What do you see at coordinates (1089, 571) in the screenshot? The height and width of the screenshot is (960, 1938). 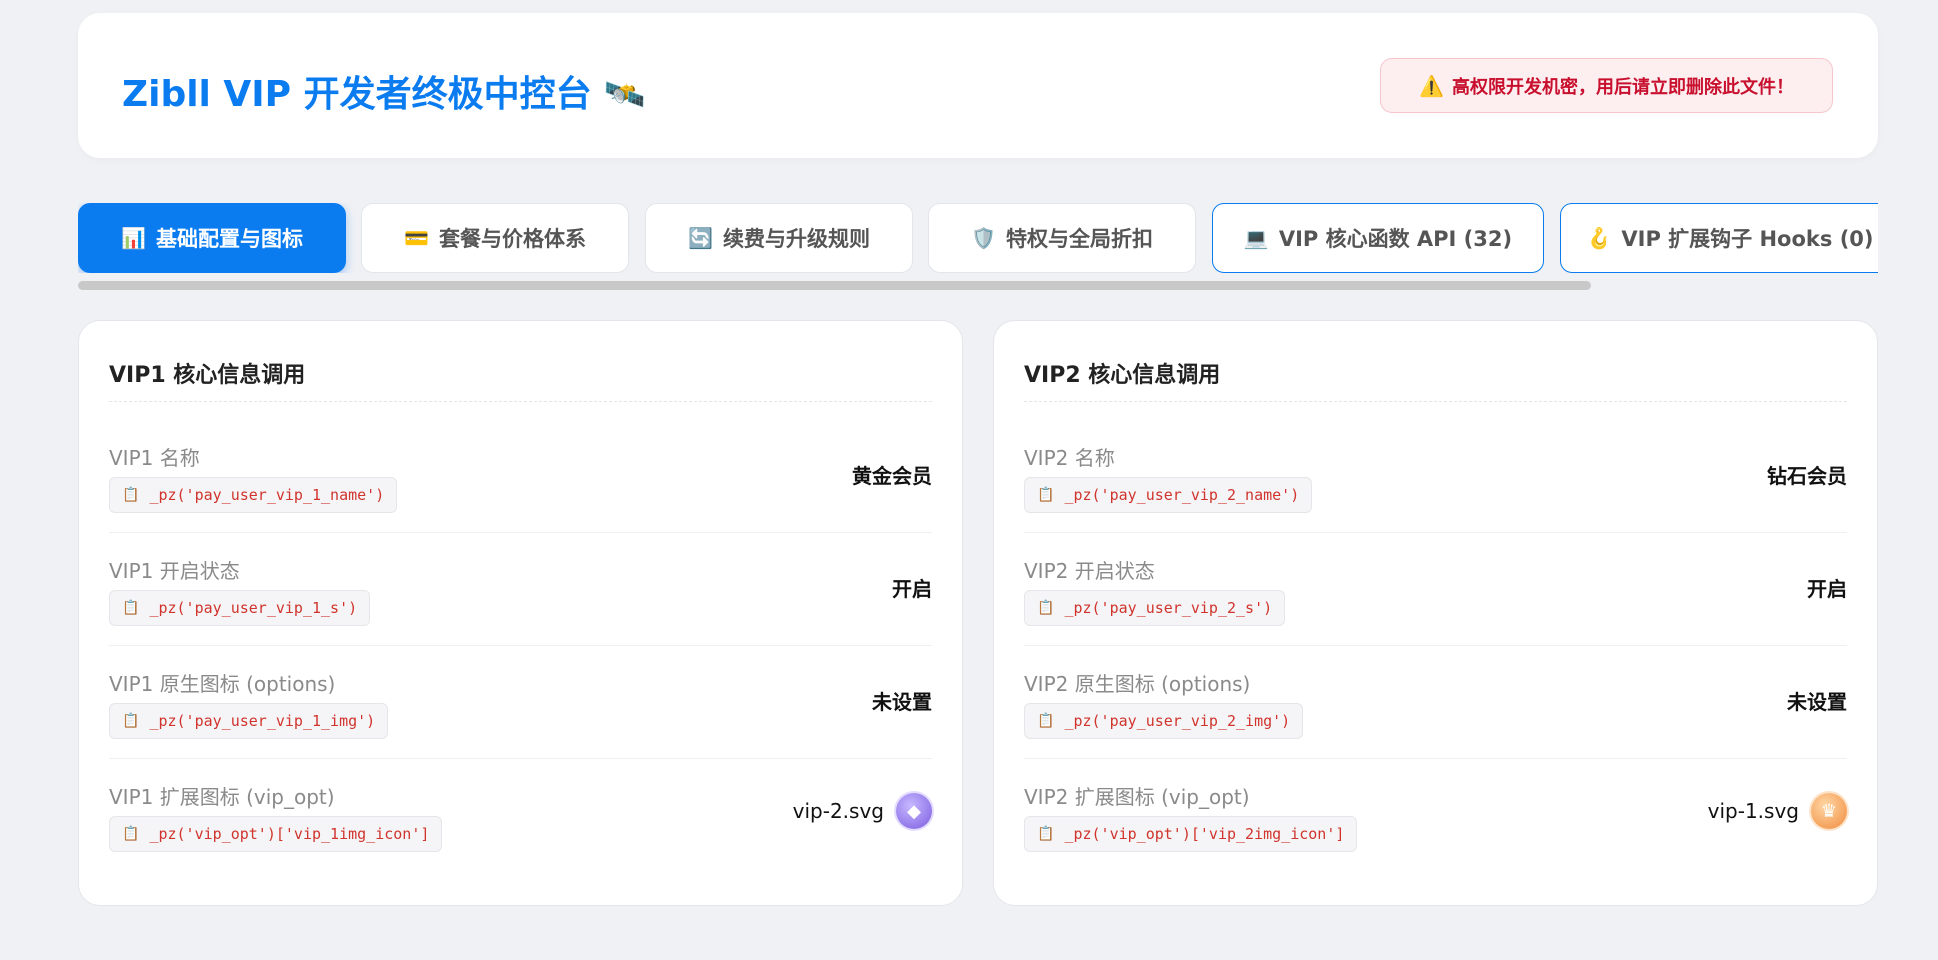 I see `row-label: VIP2 开启状态` at bounding box center [1089, 571].